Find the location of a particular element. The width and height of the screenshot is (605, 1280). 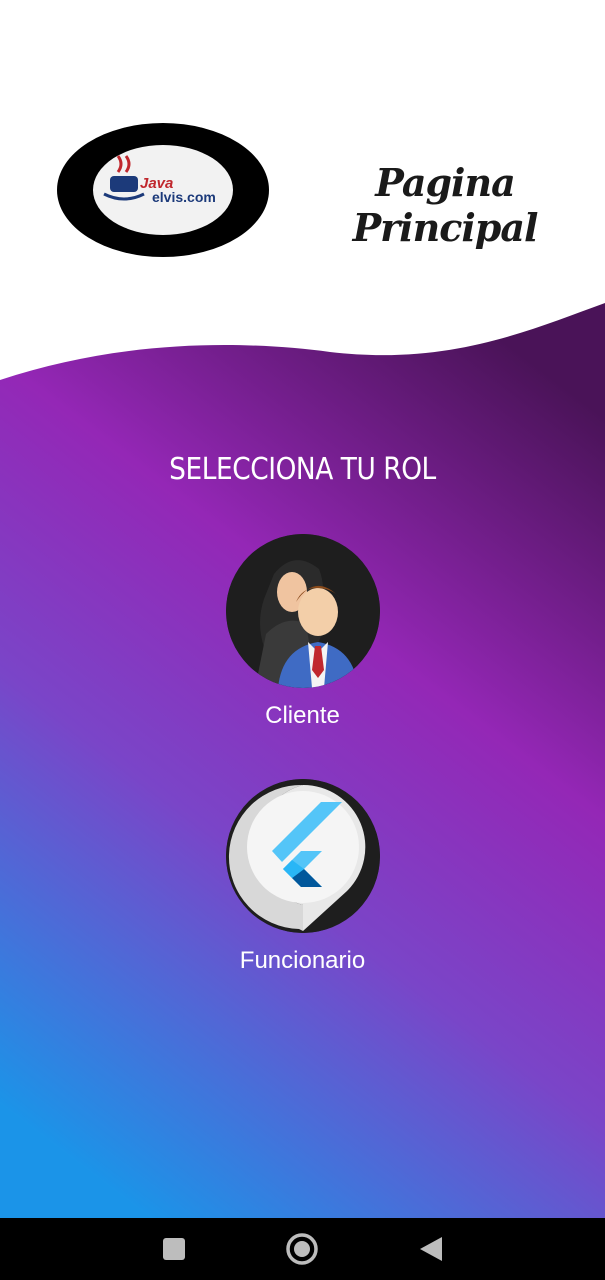

svg-text: elvis.com is located at coordinates (184, 197).